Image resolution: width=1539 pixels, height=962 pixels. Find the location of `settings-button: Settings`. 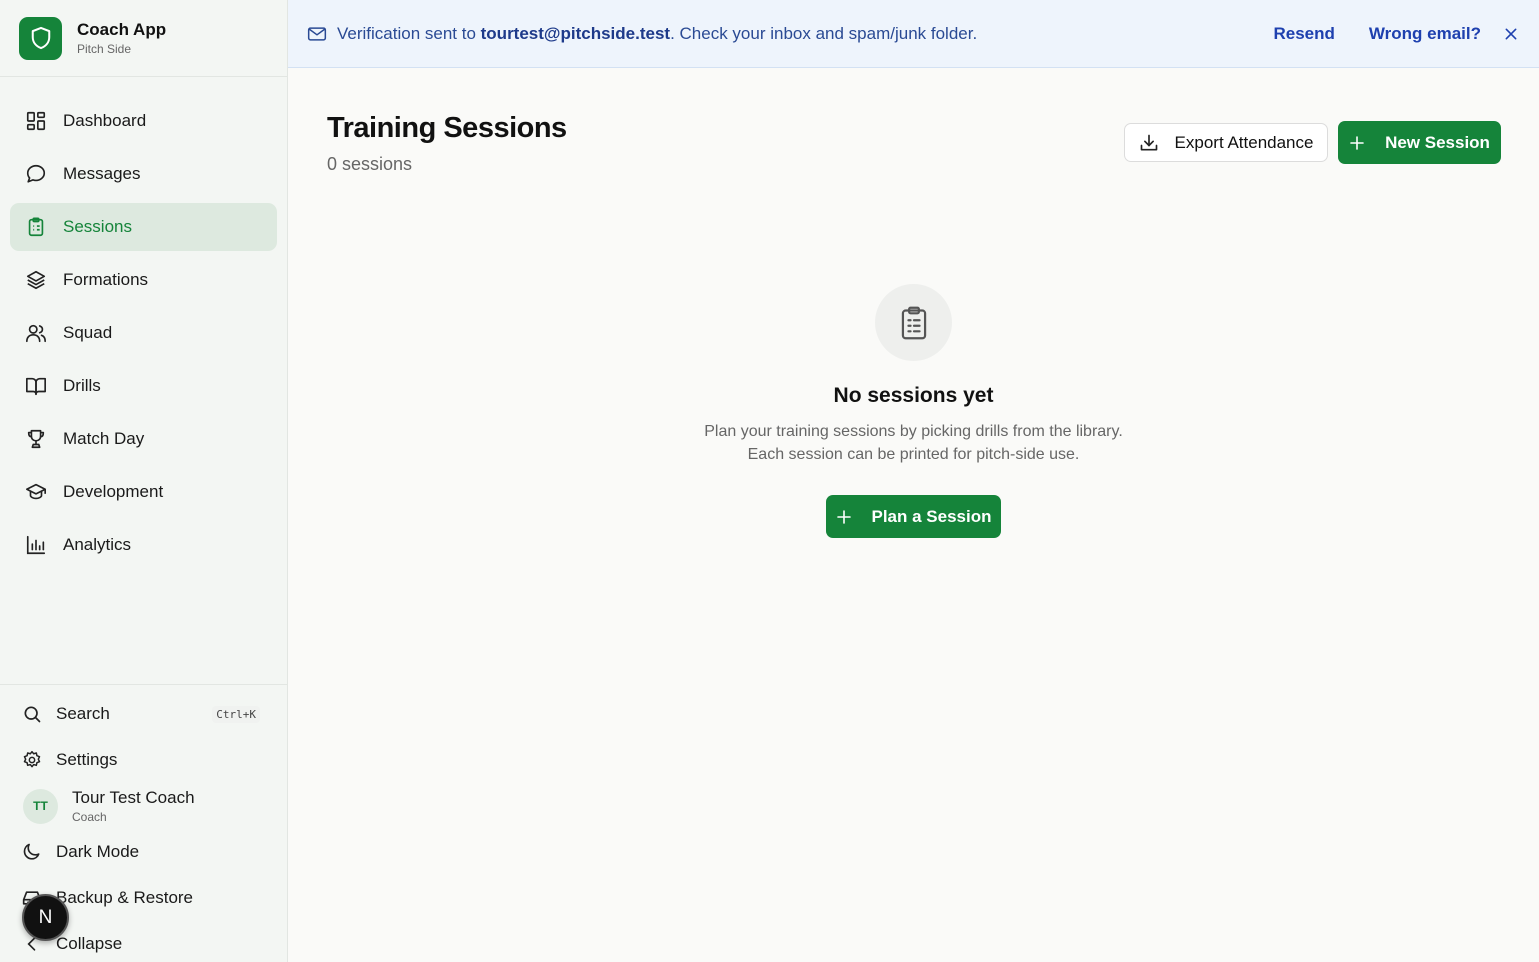

settings-button: Settings is located at coordinates (144, 760).